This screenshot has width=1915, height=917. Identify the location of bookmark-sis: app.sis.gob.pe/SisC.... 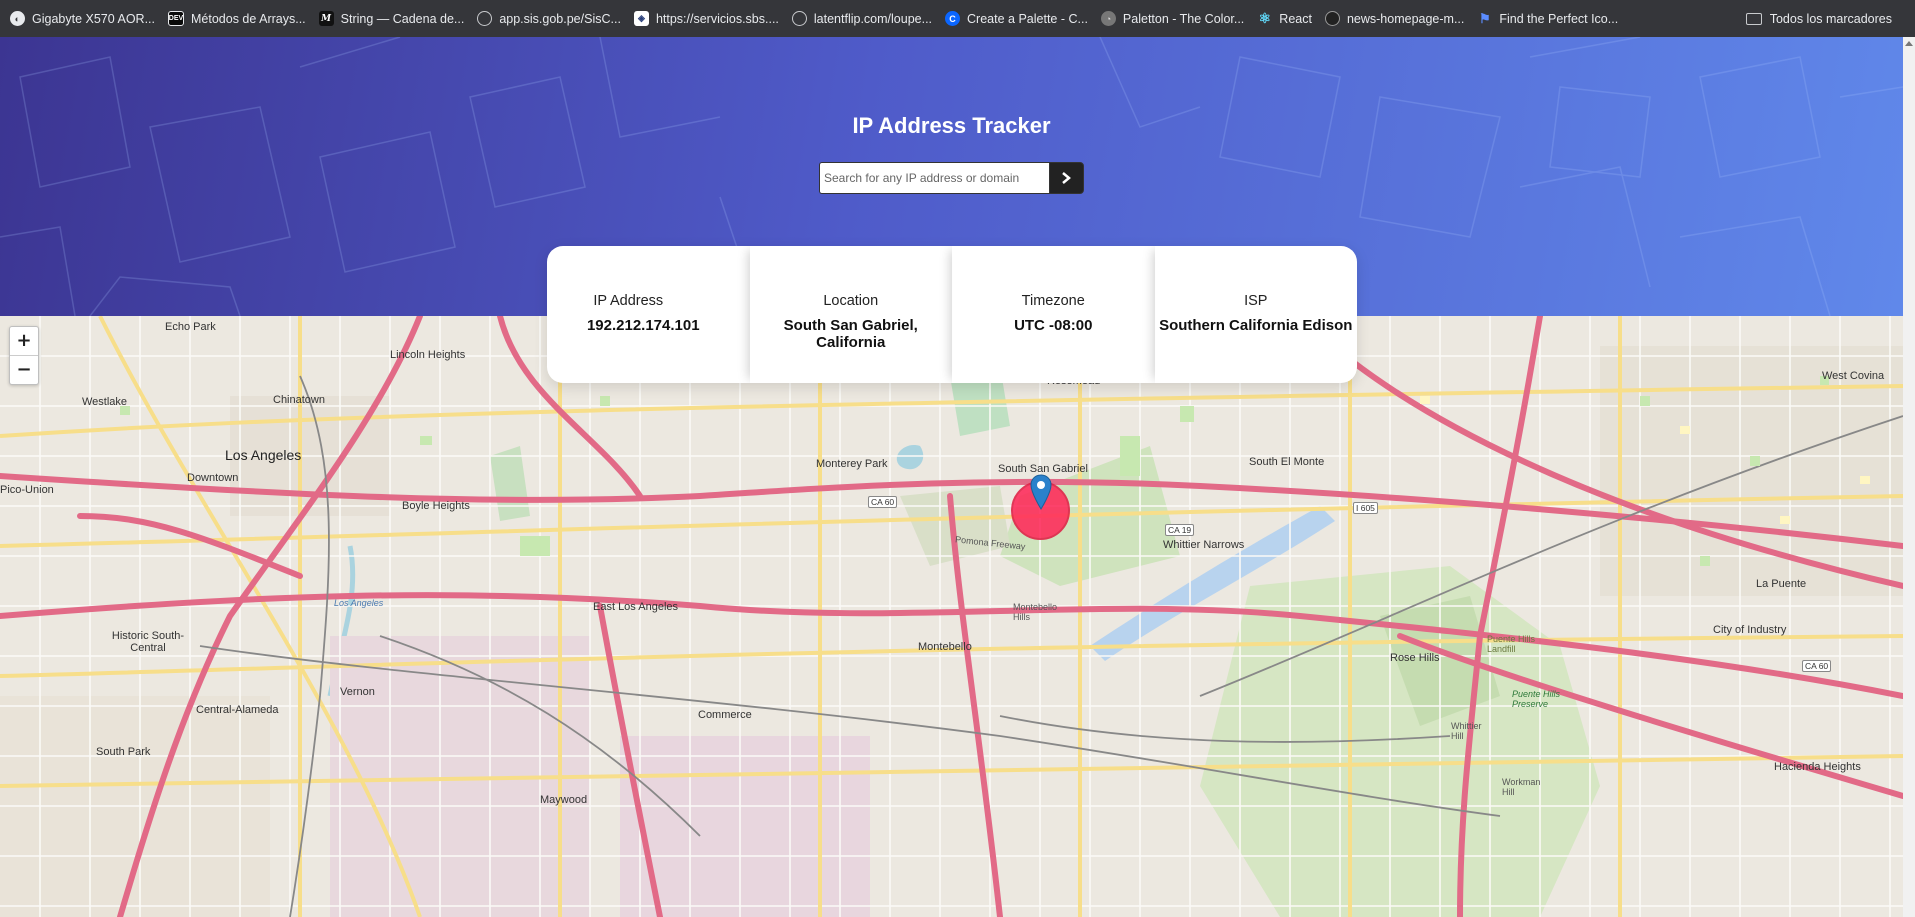
(549, 18).